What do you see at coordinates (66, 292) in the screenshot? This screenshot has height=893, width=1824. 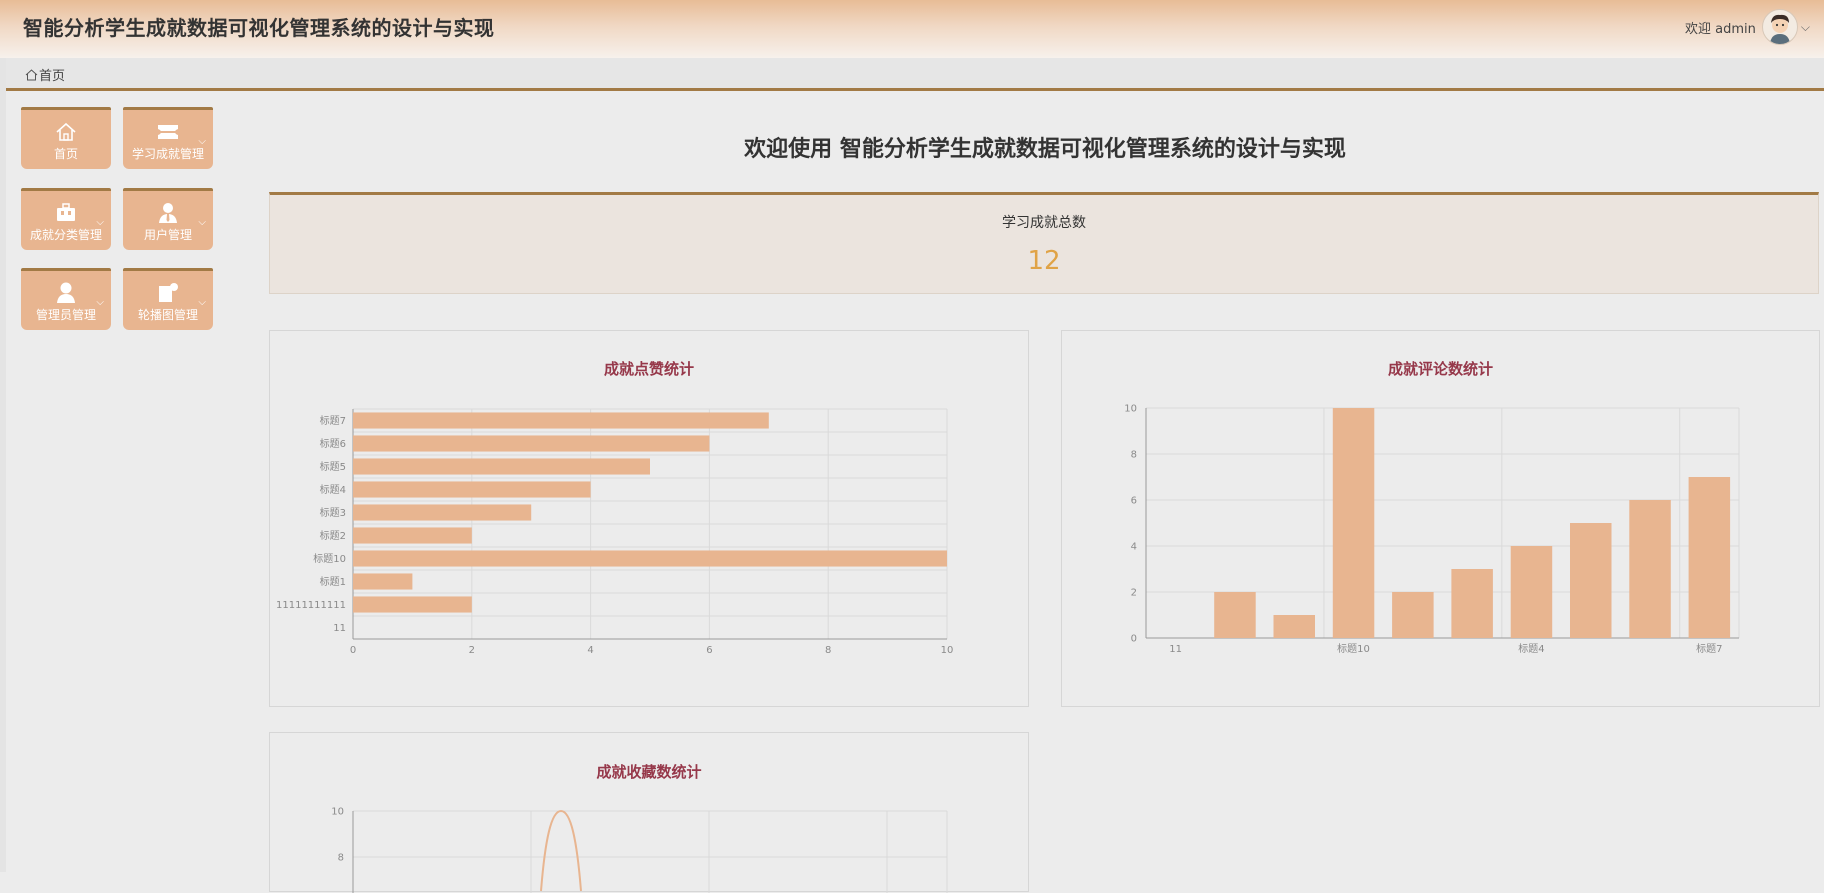 I see `user-icon` at bounding box center [66, 292].